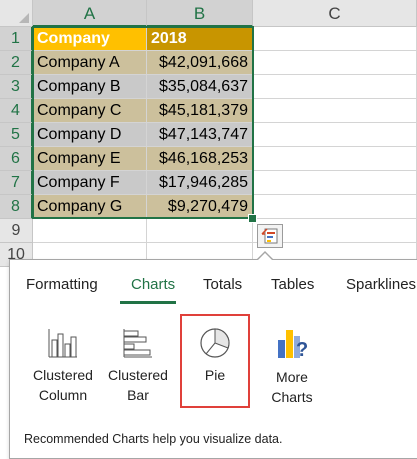 The width and height of the screenshot is (417, 459). Describe the element at coordinates (16, 63) in the screenshot. I see `row-header-2: 2` at that location.